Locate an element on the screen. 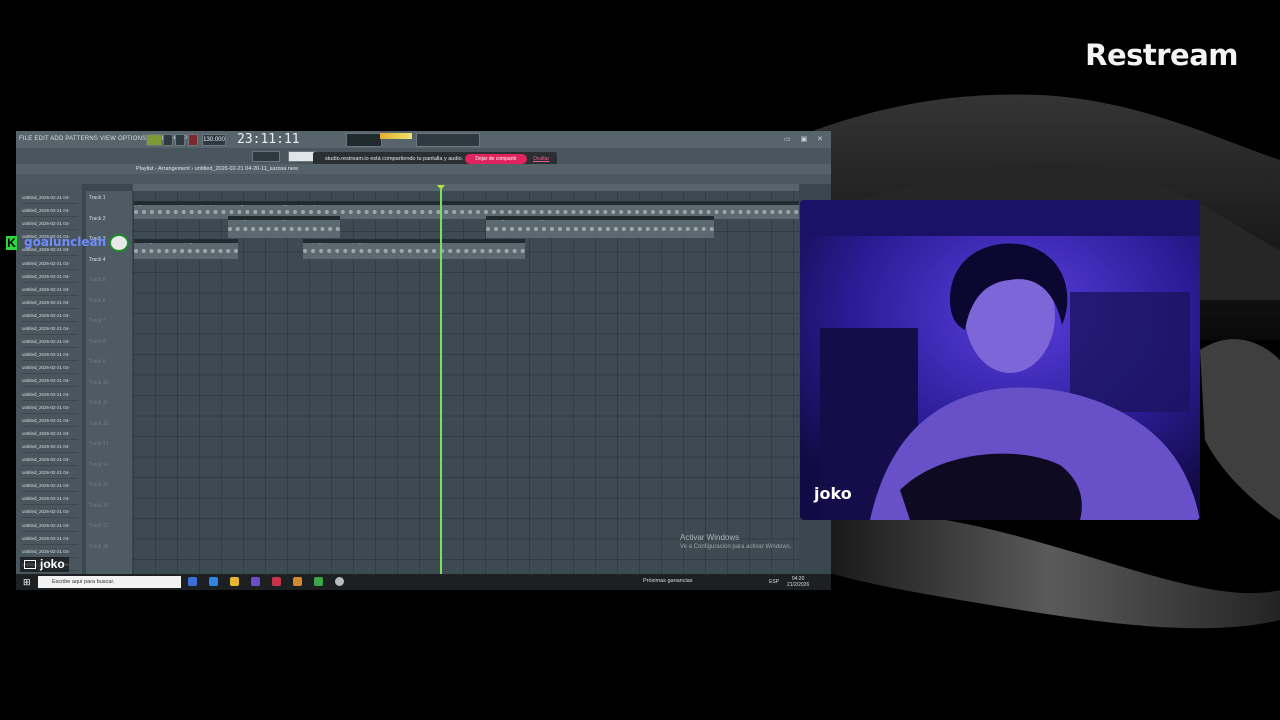 The image size is (1280, 720). playhead is located at coordinates (441, 381).